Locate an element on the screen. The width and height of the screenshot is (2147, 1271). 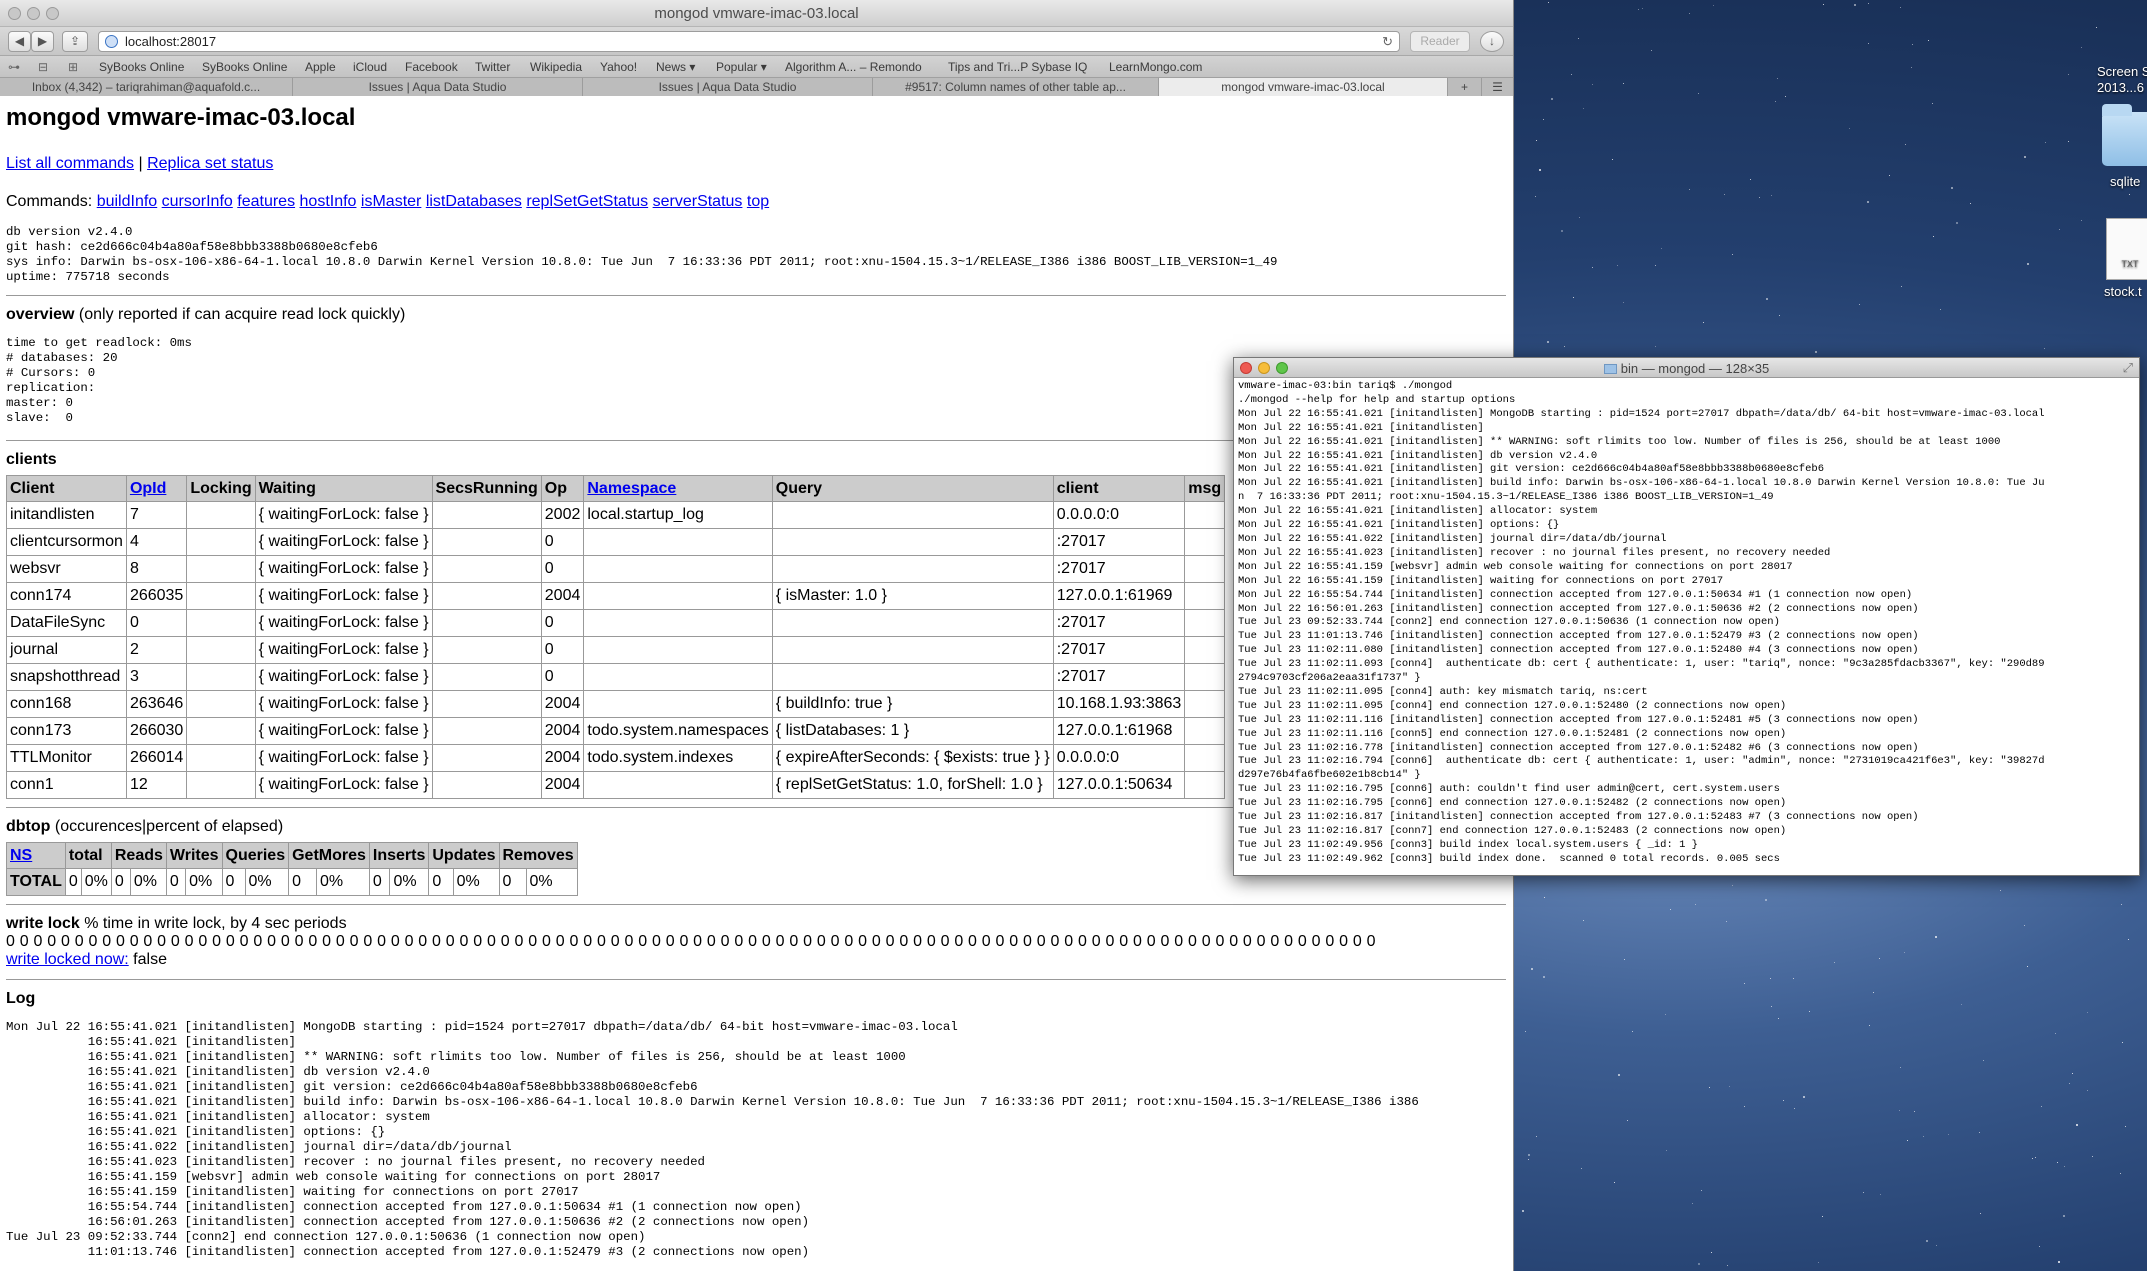
column-header: OpId is located at coordinates (156, 488).